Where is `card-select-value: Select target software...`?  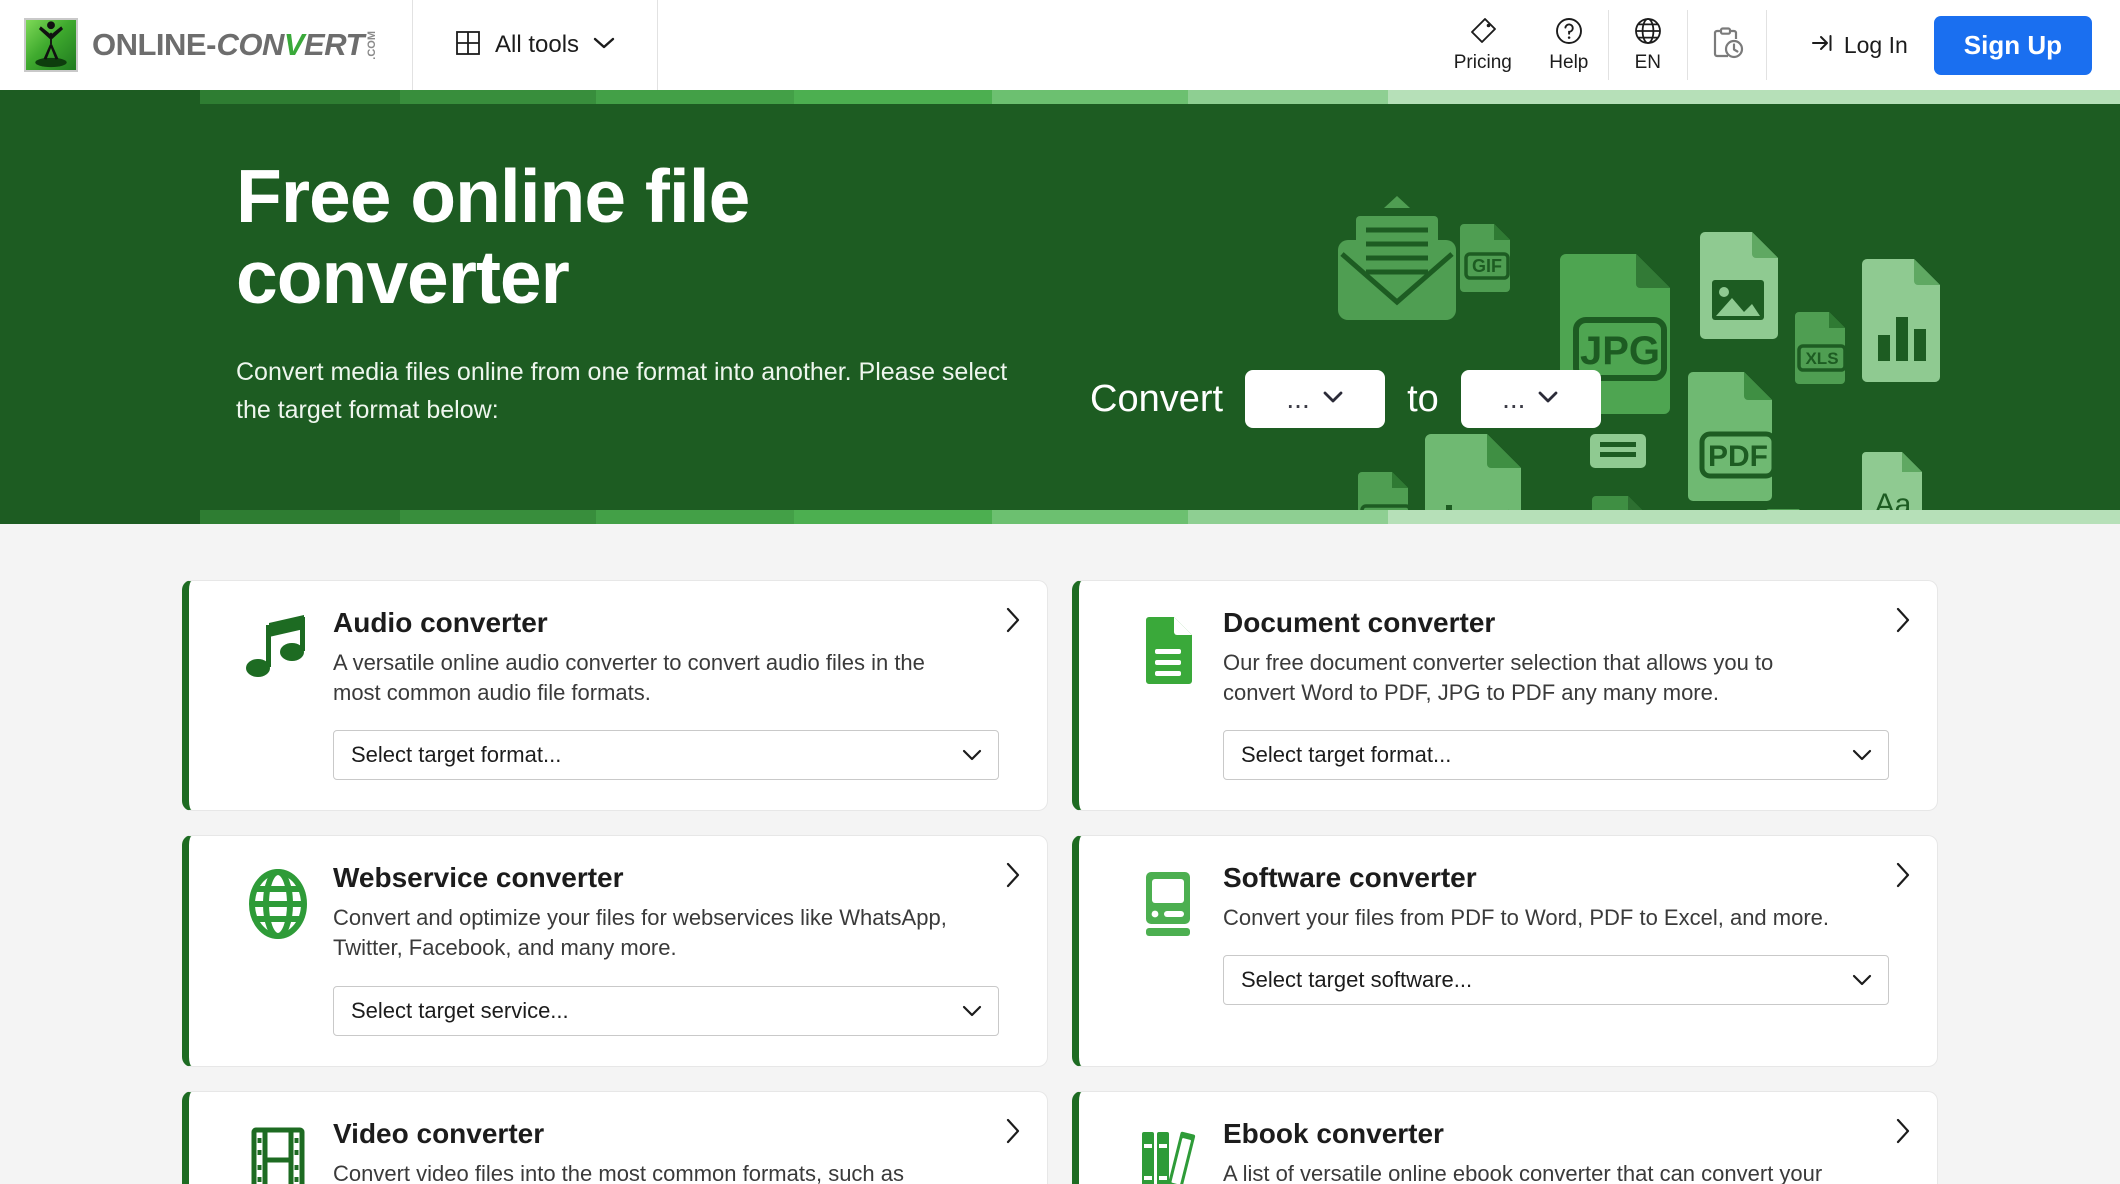
card-select-value: Select target software... is located at coordinates (1357, 980).